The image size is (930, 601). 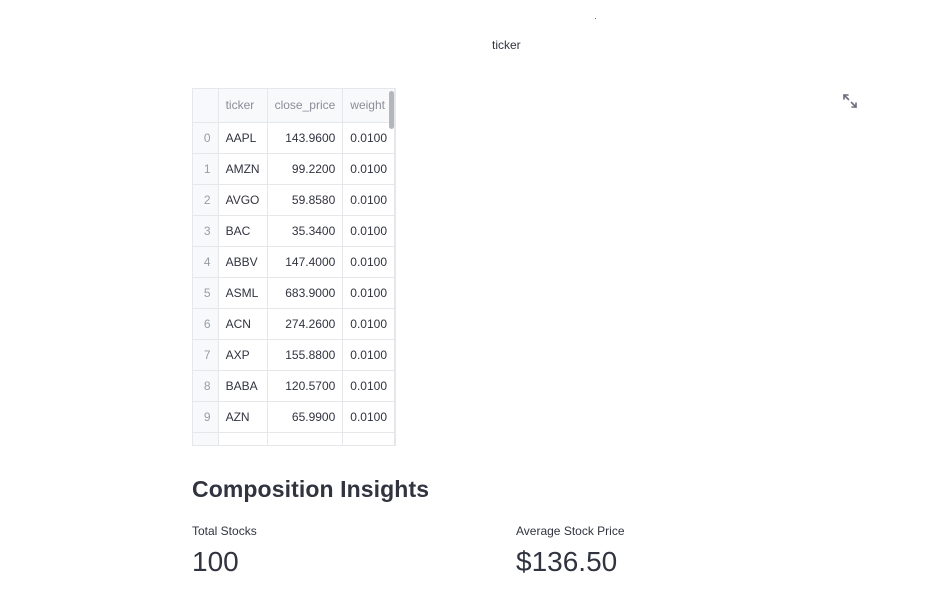 I want to click on row-index: 0, so click(x=206, y=138).